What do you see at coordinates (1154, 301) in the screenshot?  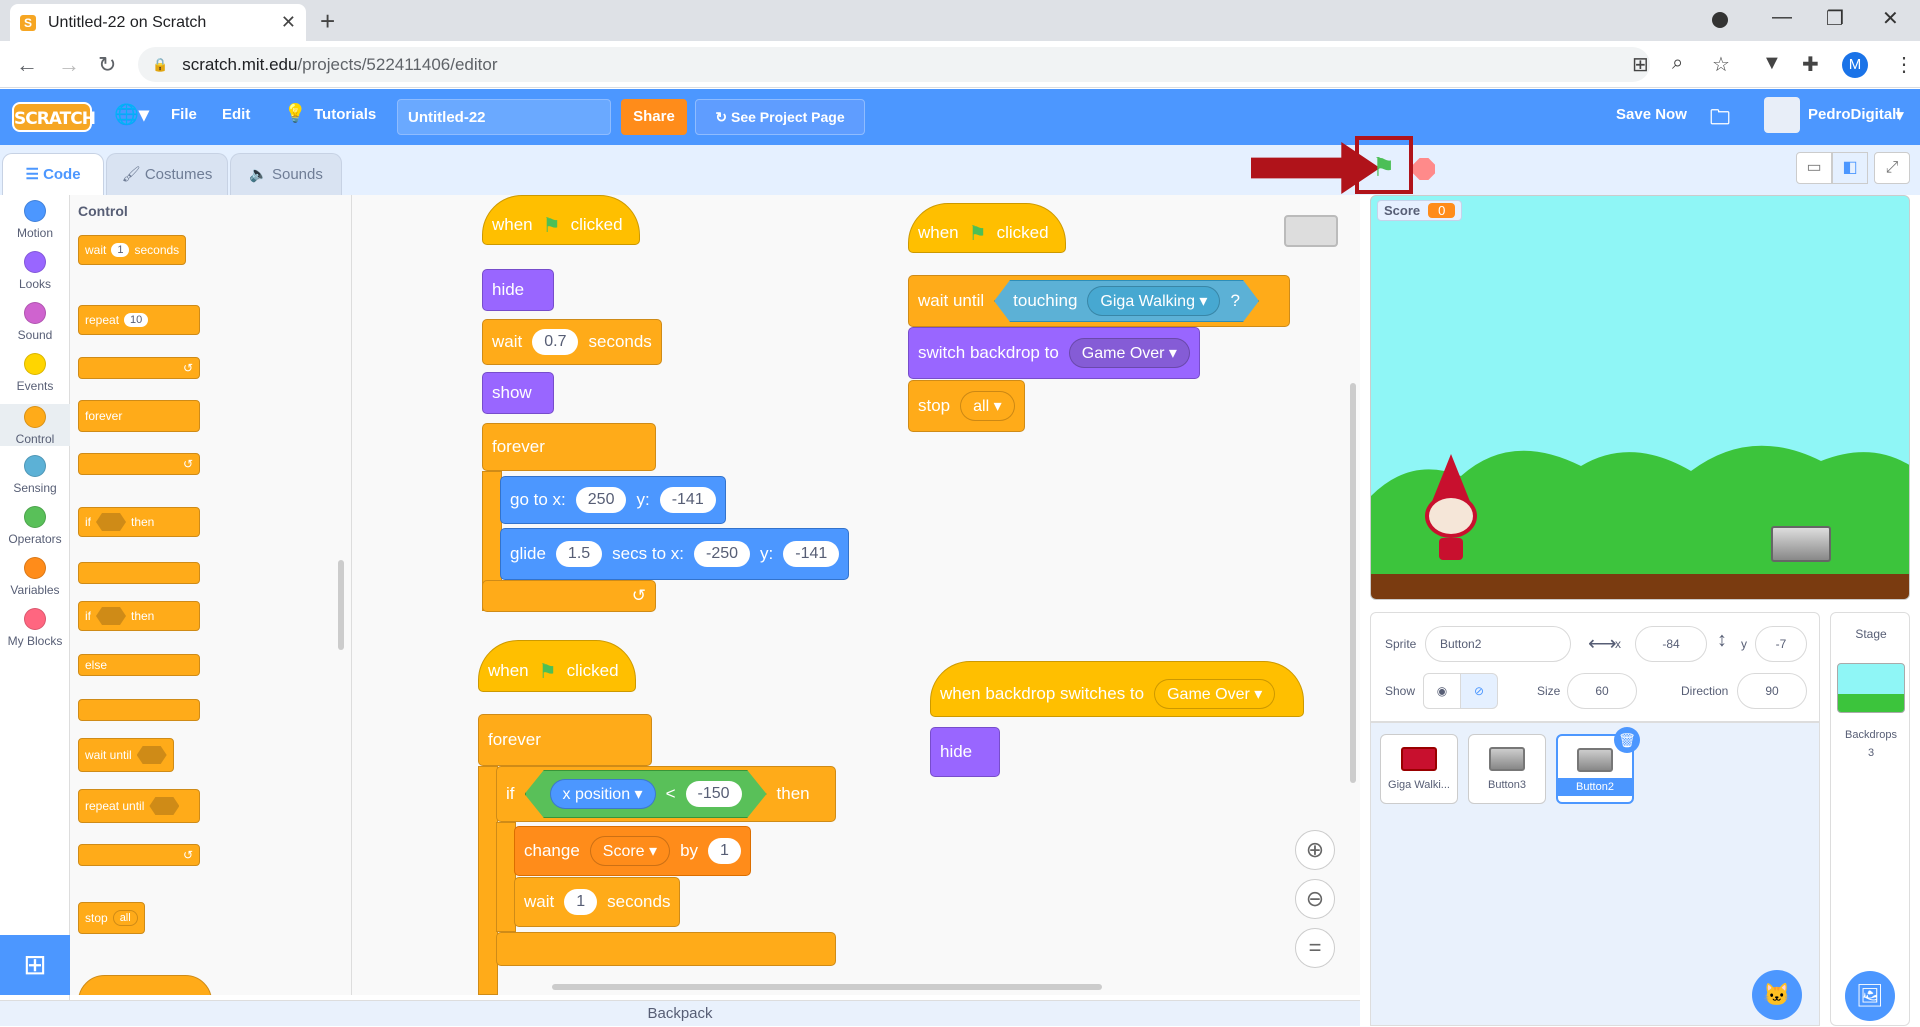 I see `s2-target-dropdown: Giga Walking ▾` at bounding box center [1154, 301].